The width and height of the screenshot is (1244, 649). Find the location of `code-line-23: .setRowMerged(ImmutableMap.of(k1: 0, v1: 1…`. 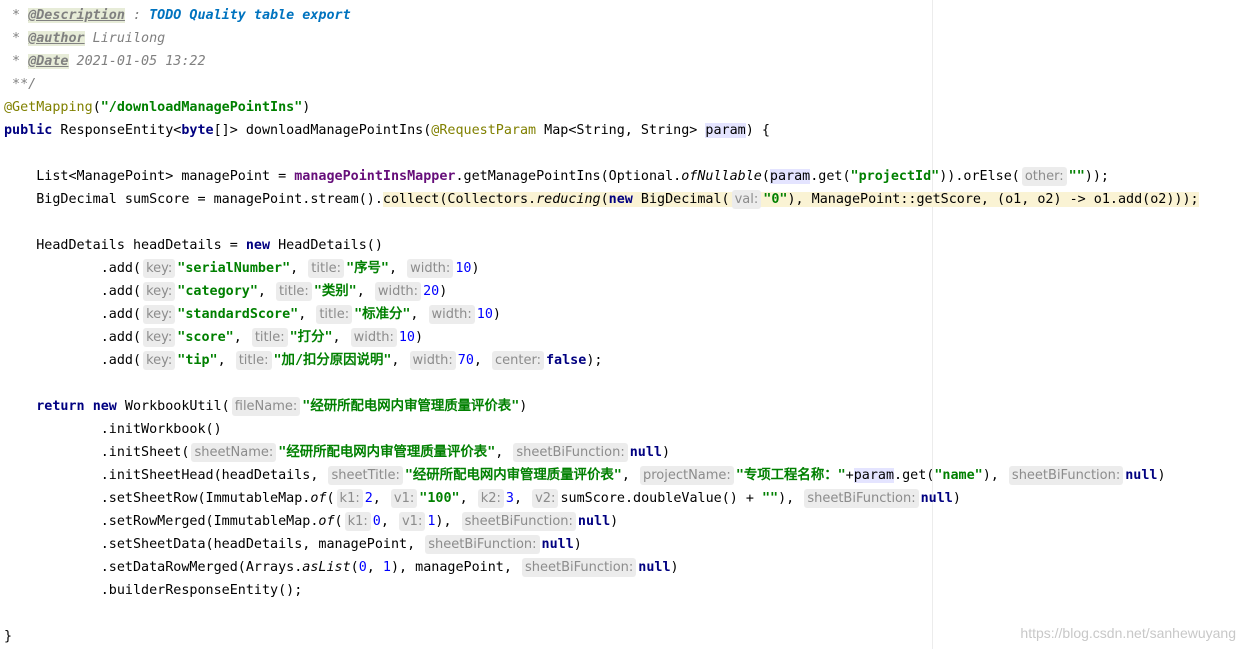

code-line-23: .setRowMerged(ImmutableMap.of(k1: 0, v1: 1… is located at coordinates (311, 521).